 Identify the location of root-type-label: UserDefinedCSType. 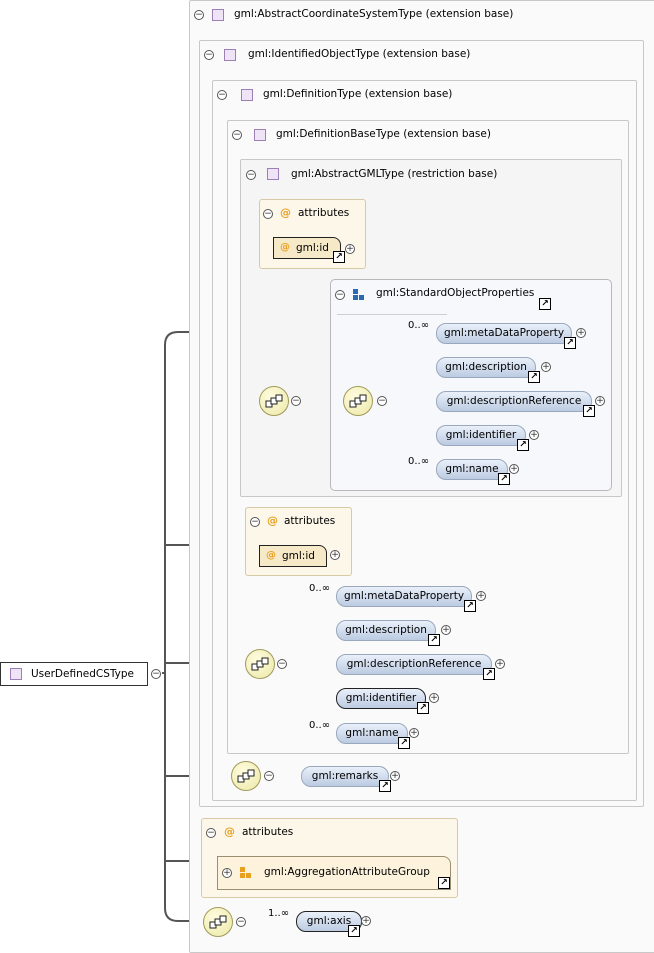
(82, 674).